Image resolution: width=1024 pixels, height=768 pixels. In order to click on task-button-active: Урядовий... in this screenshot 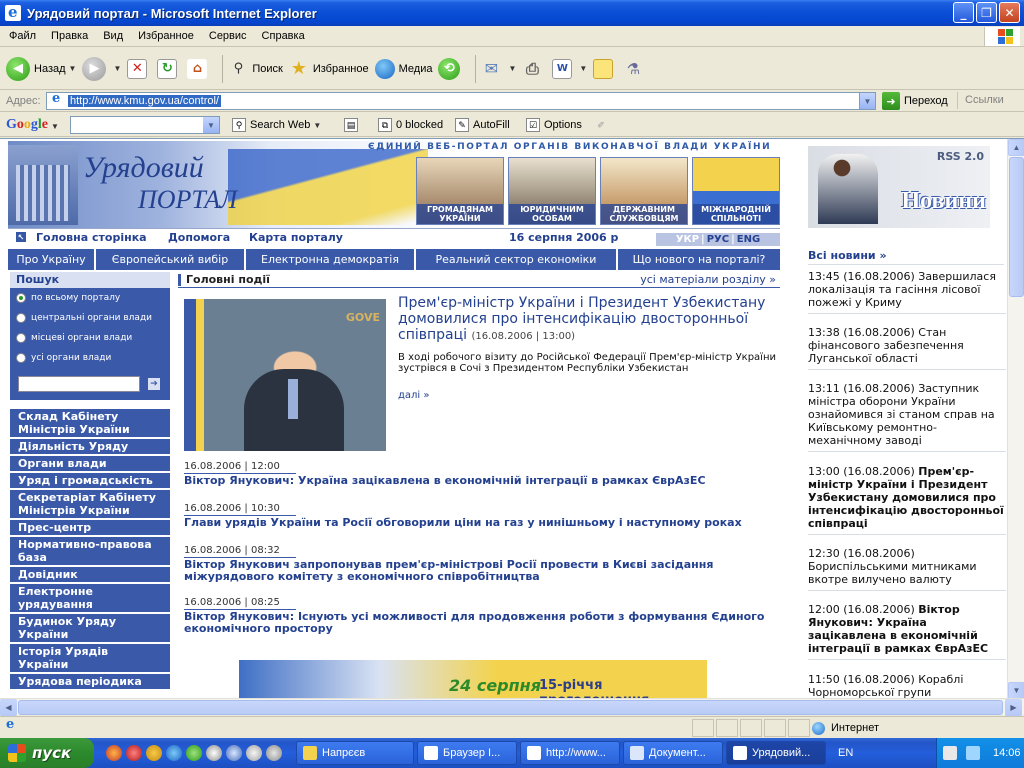, I will do `click(776, 753)`.